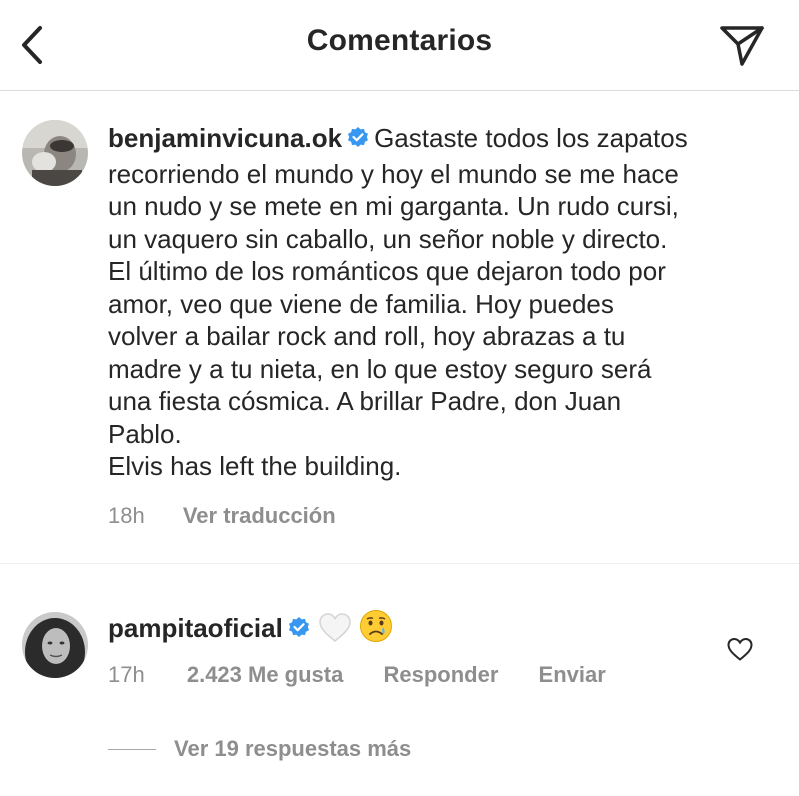  What do you see at coordinates (531, 138) in the screenshot?
I see `comment-text-line: Gastaste todos los zapatos` at bounding box center [531, 138].